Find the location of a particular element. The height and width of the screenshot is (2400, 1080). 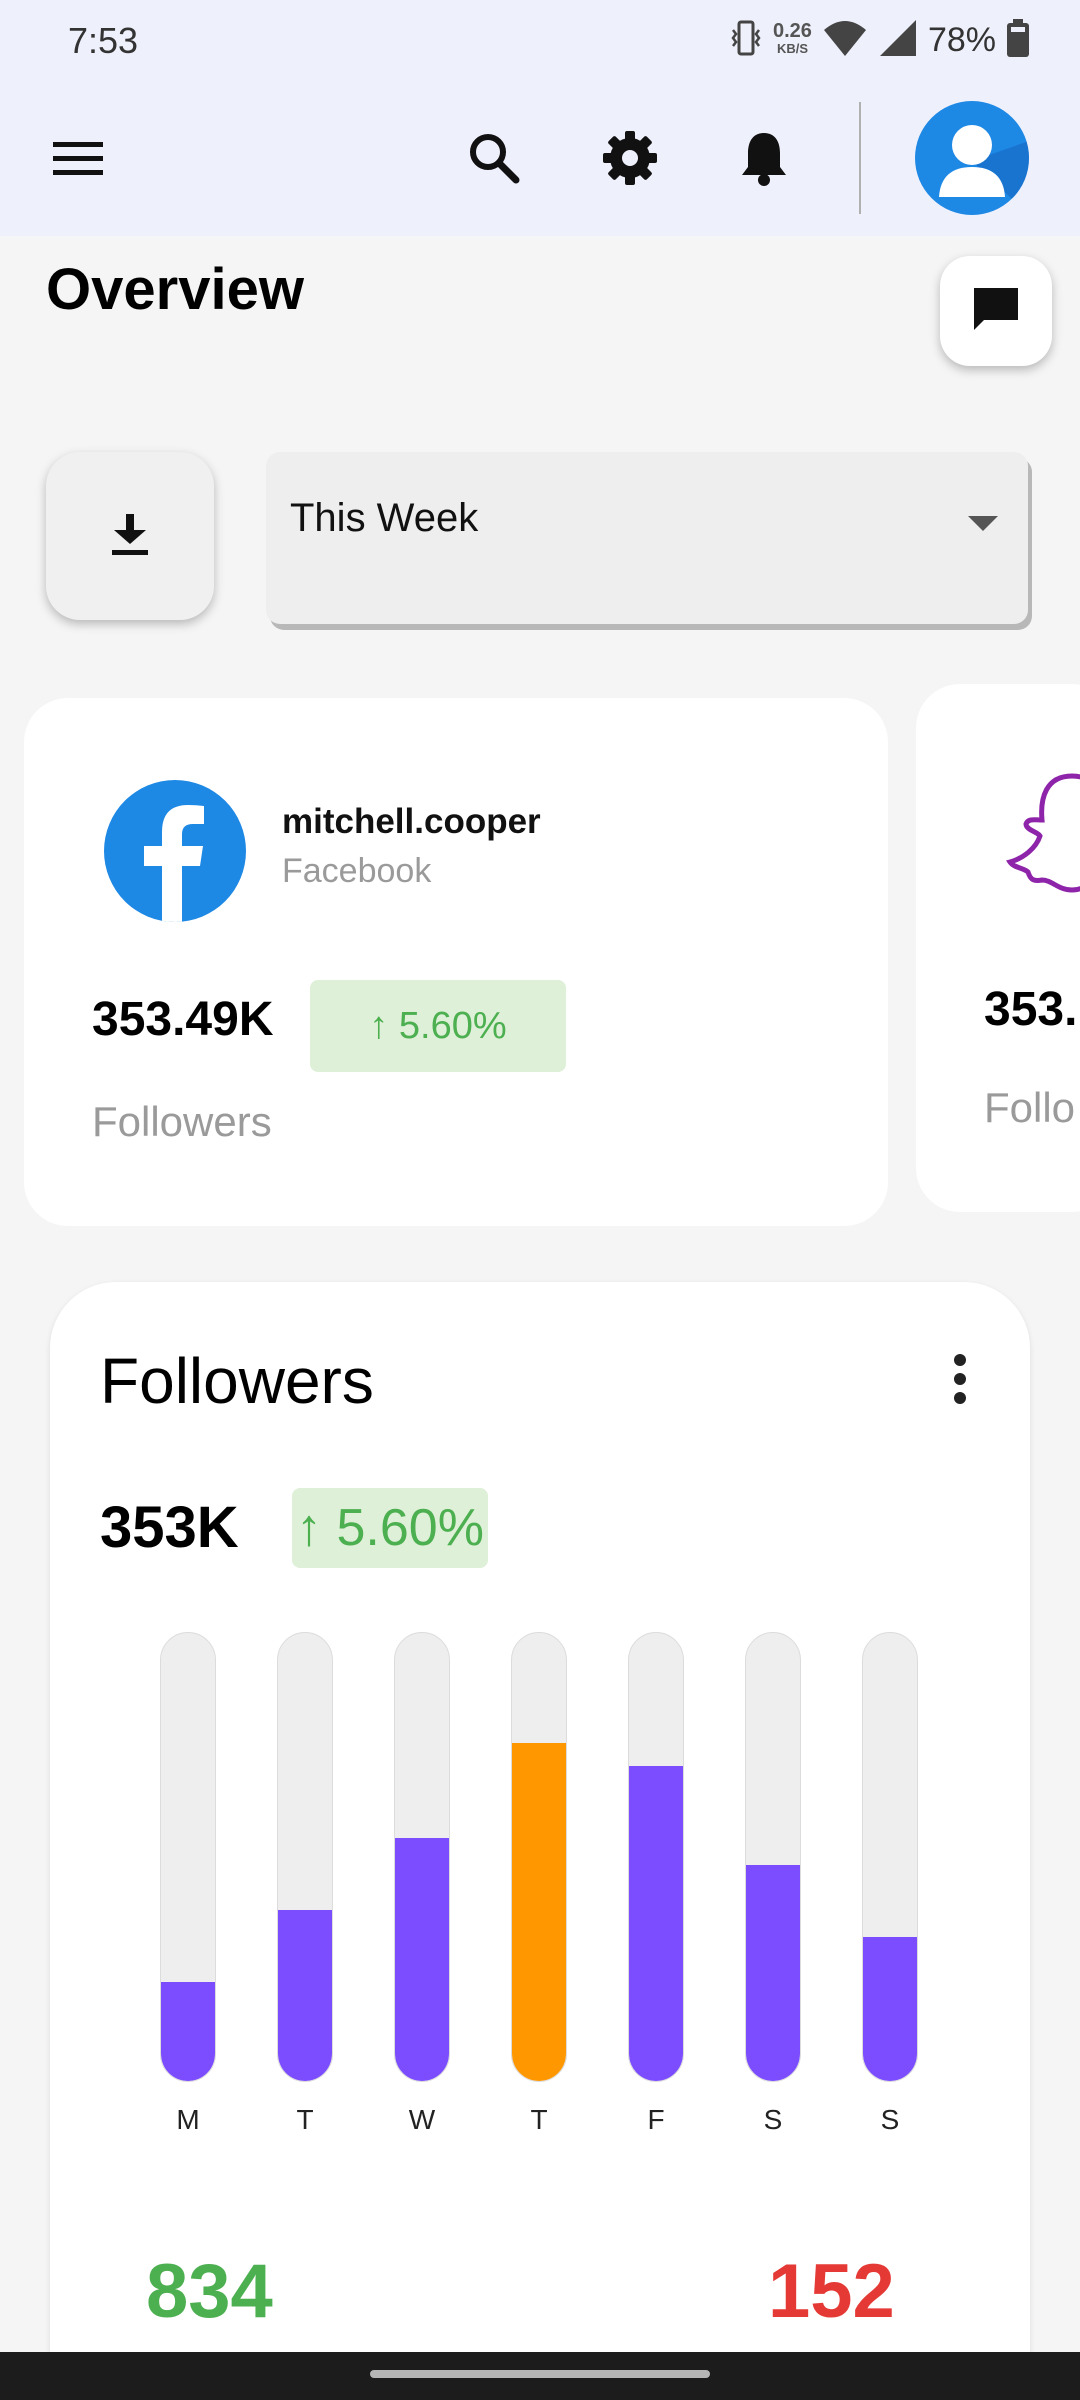

chat-icon is located at coordinates (996, 311).